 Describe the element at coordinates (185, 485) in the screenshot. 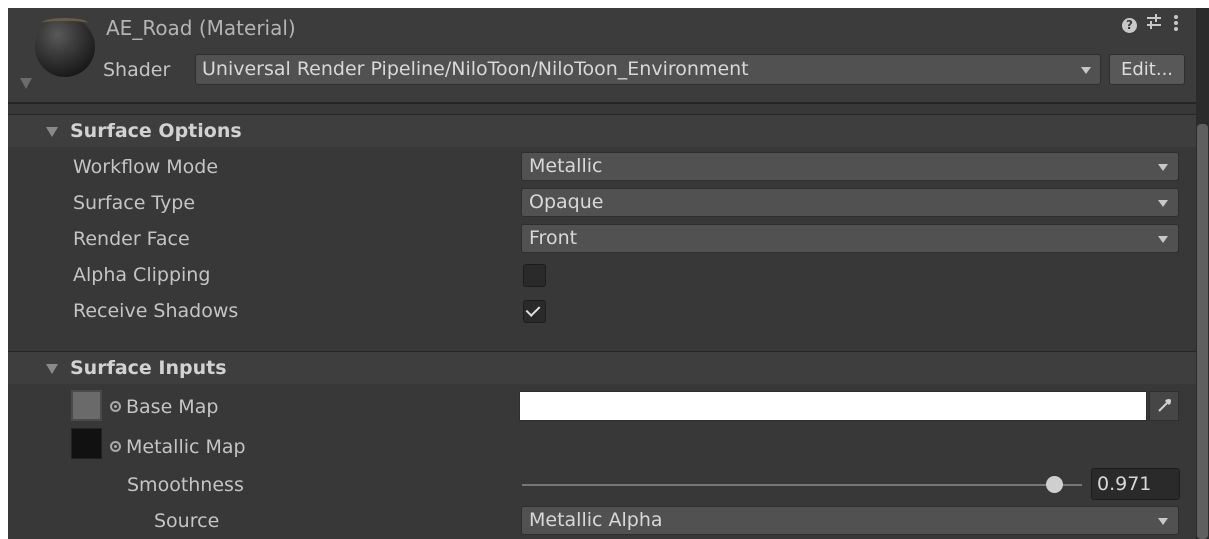

I see `smoothness-label: Smoothness` at that location.